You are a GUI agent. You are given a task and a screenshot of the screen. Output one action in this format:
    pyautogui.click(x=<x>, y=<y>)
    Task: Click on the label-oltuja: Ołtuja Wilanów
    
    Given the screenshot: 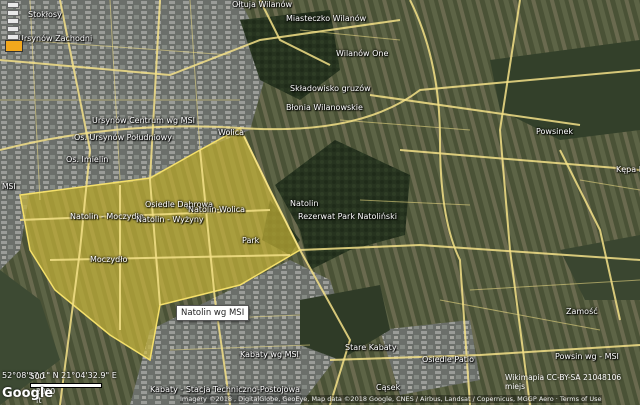 What is the action you would take?
    pyautogui.click(x=262, y=4)
    